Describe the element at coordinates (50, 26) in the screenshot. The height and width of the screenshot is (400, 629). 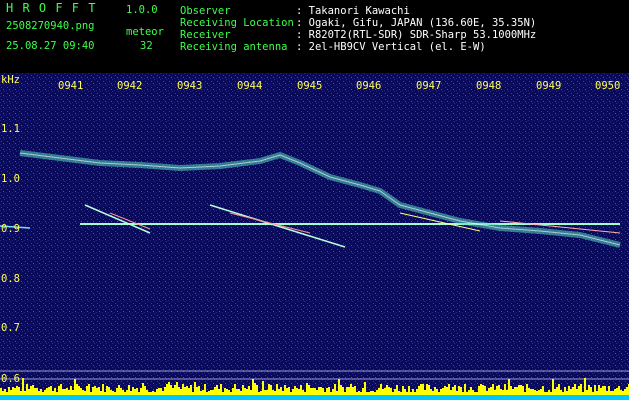
I see `file-name: 2508270940.png` at that location.